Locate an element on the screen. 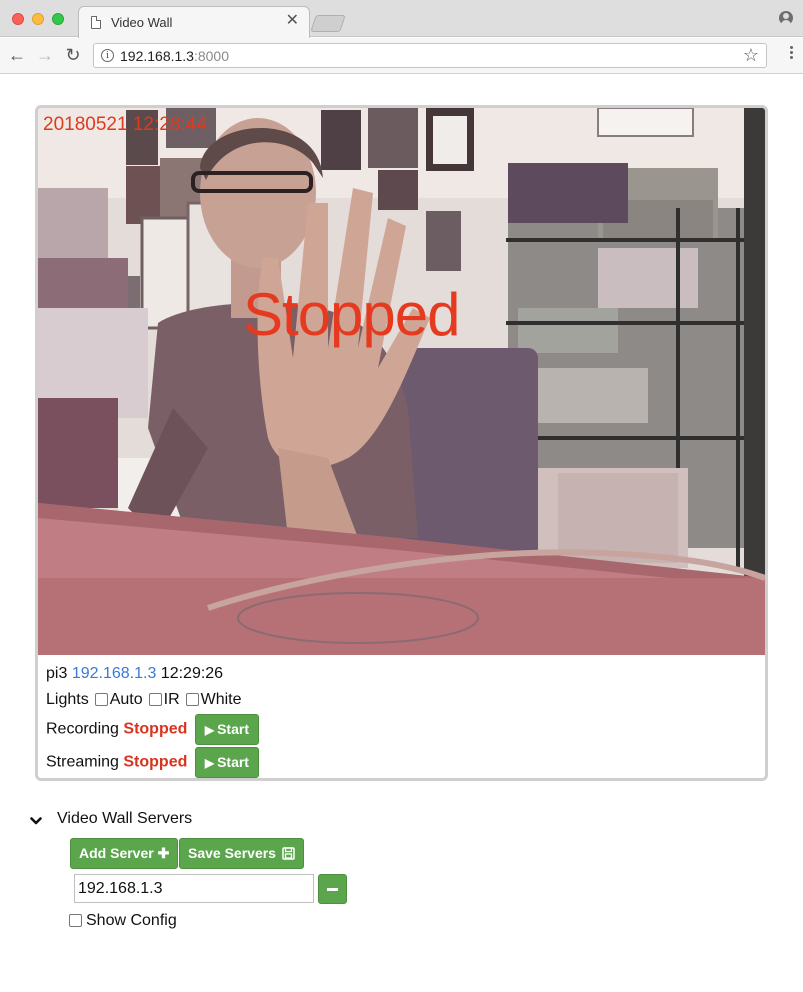 This screenshot has width=803, height=992. streaming-status: Stopped is located at coordinates (155, 762).